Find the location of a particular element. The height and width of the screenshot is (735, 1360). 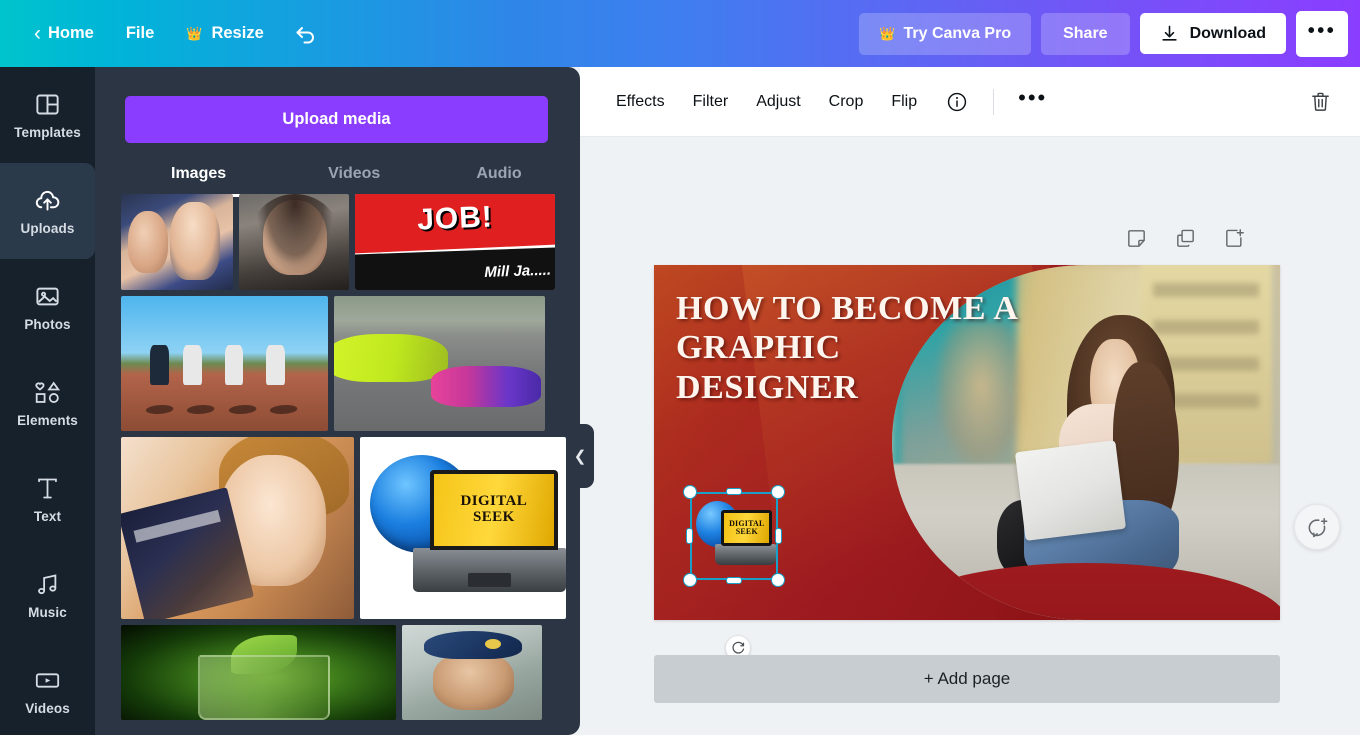

add-page-icon is located at coordinates (1235, 238).